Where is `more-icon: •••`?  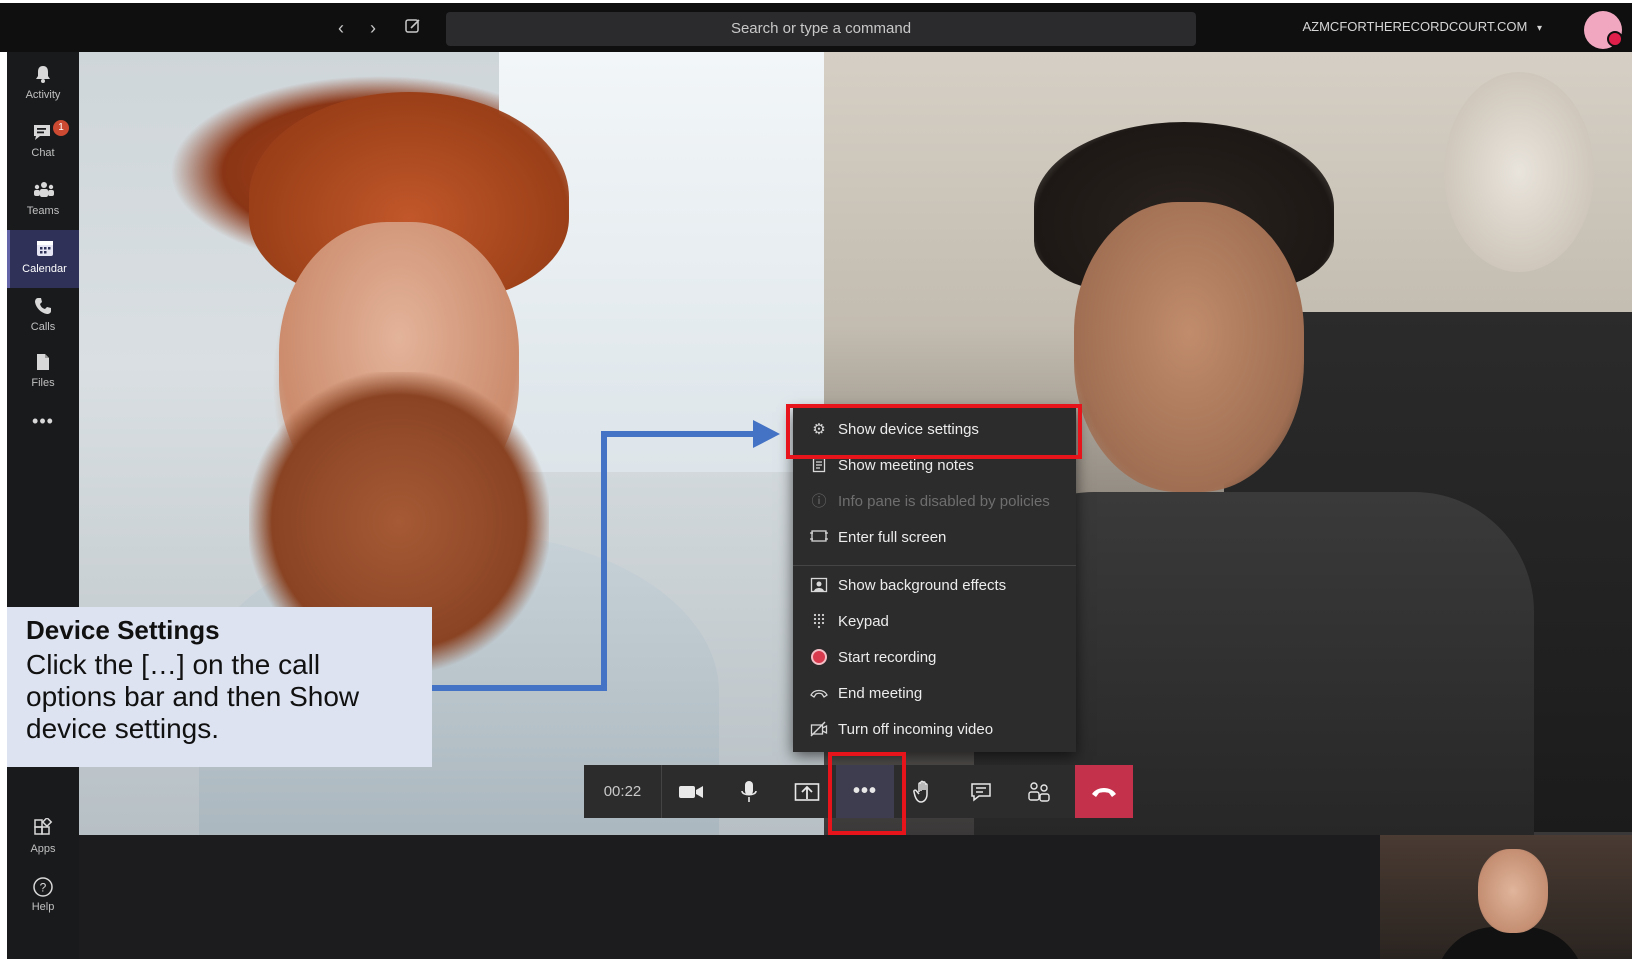
more-icon: ••• is located at coordinates (43, 421).